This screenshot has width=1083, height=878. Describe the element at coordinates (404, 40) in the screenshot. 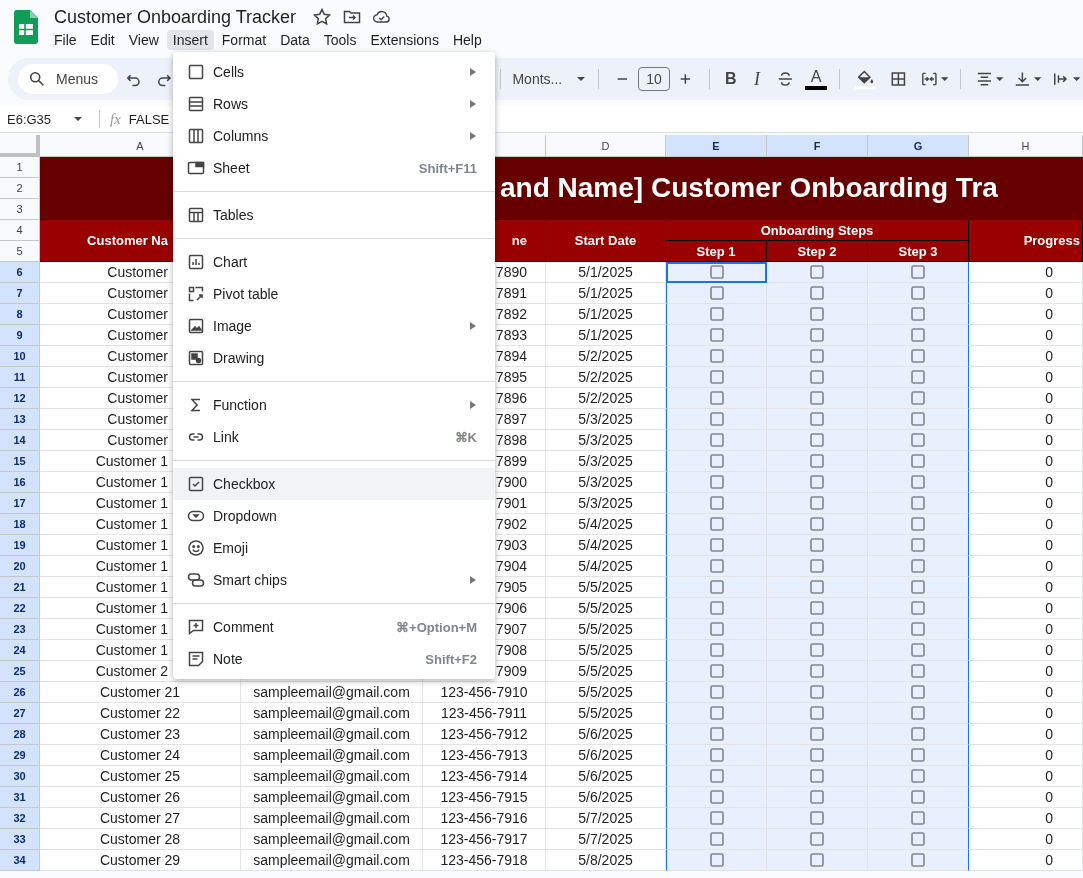

I see `menu-item: Extensions` at that location.